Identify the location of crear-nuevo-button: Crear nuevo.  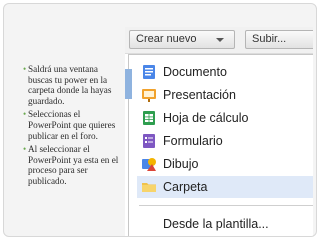
(182, 39).